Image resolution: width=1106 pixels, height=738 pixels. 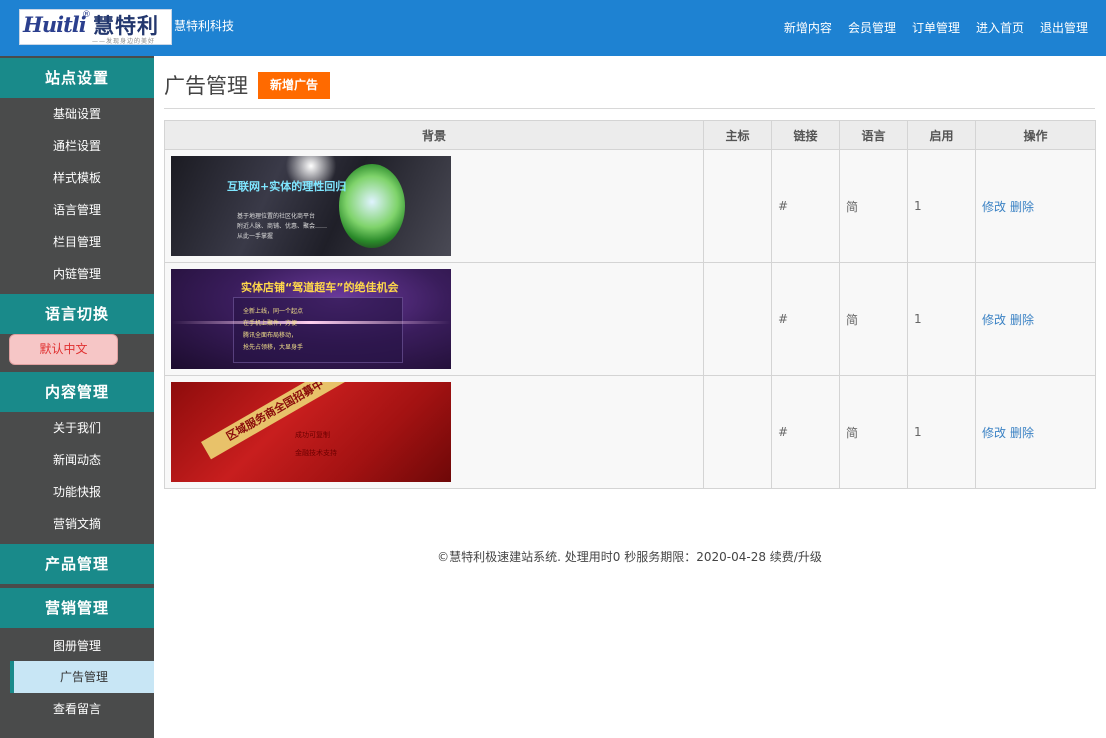 What do you see at coordinates (77, 210) in the screenshot?
I see `sidebar-item-language-management: 语言管理` at bounding box center [77, 210].